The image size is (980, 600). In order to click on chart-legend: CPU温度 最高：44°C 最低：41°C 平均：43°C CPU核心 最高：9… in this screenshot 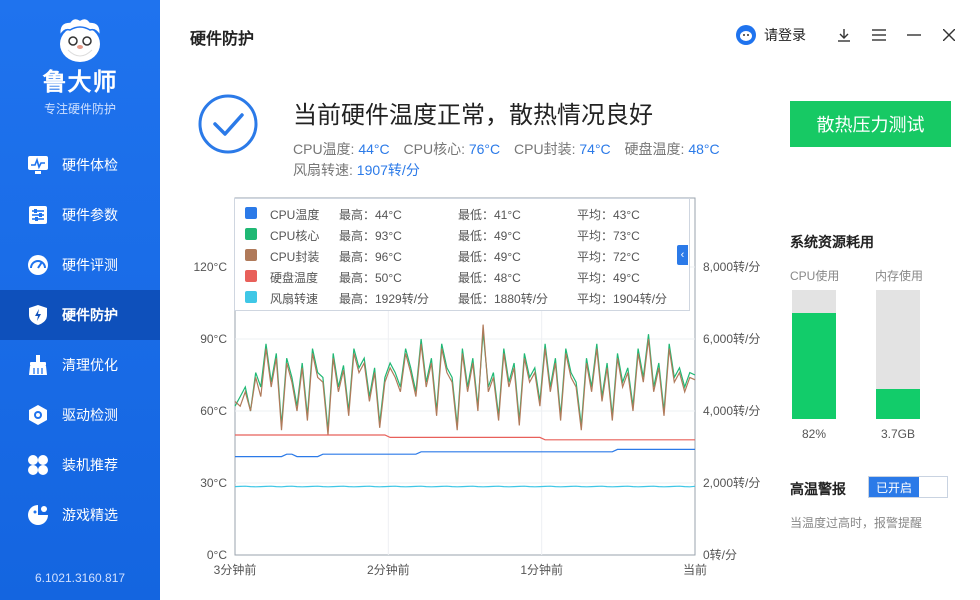, I will do `click(462, 254)`.